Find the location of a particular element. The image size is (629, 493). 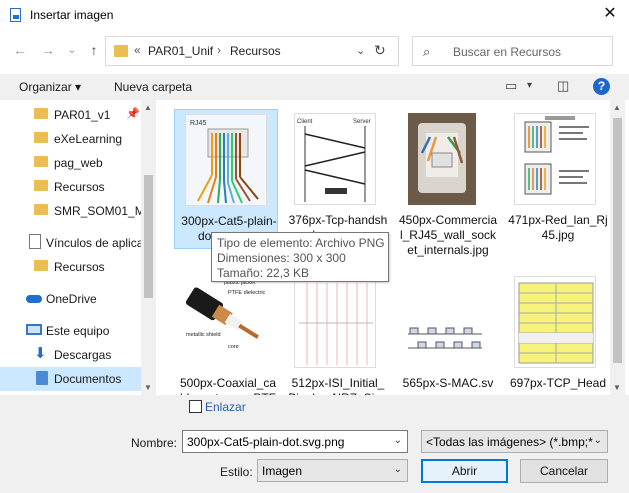

sidebar-item-par01-v1: PAR01_v1 📌 is located at coordinates (70, 115).